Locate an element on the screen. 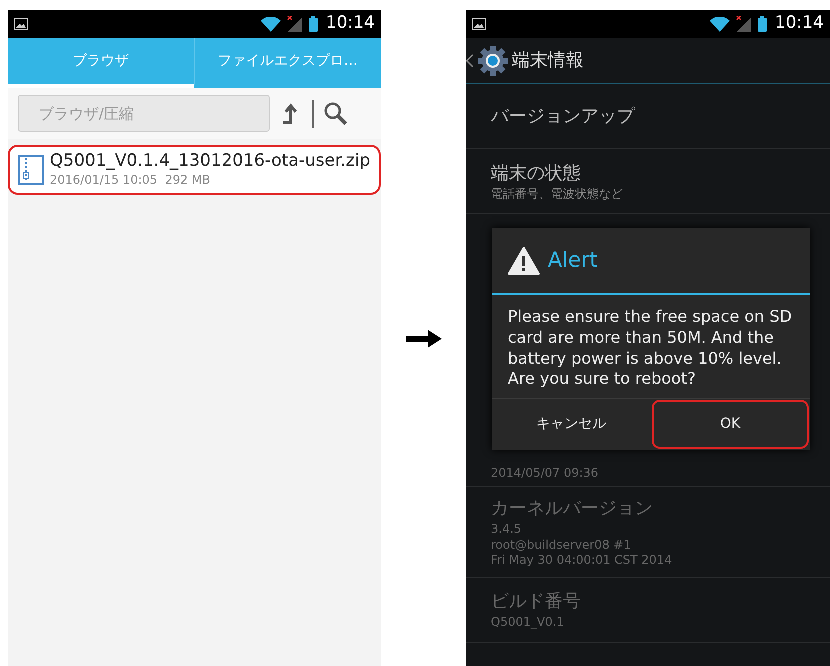 The image size is (830, 666). zip-file-icon is located at coordinates (31, 170).